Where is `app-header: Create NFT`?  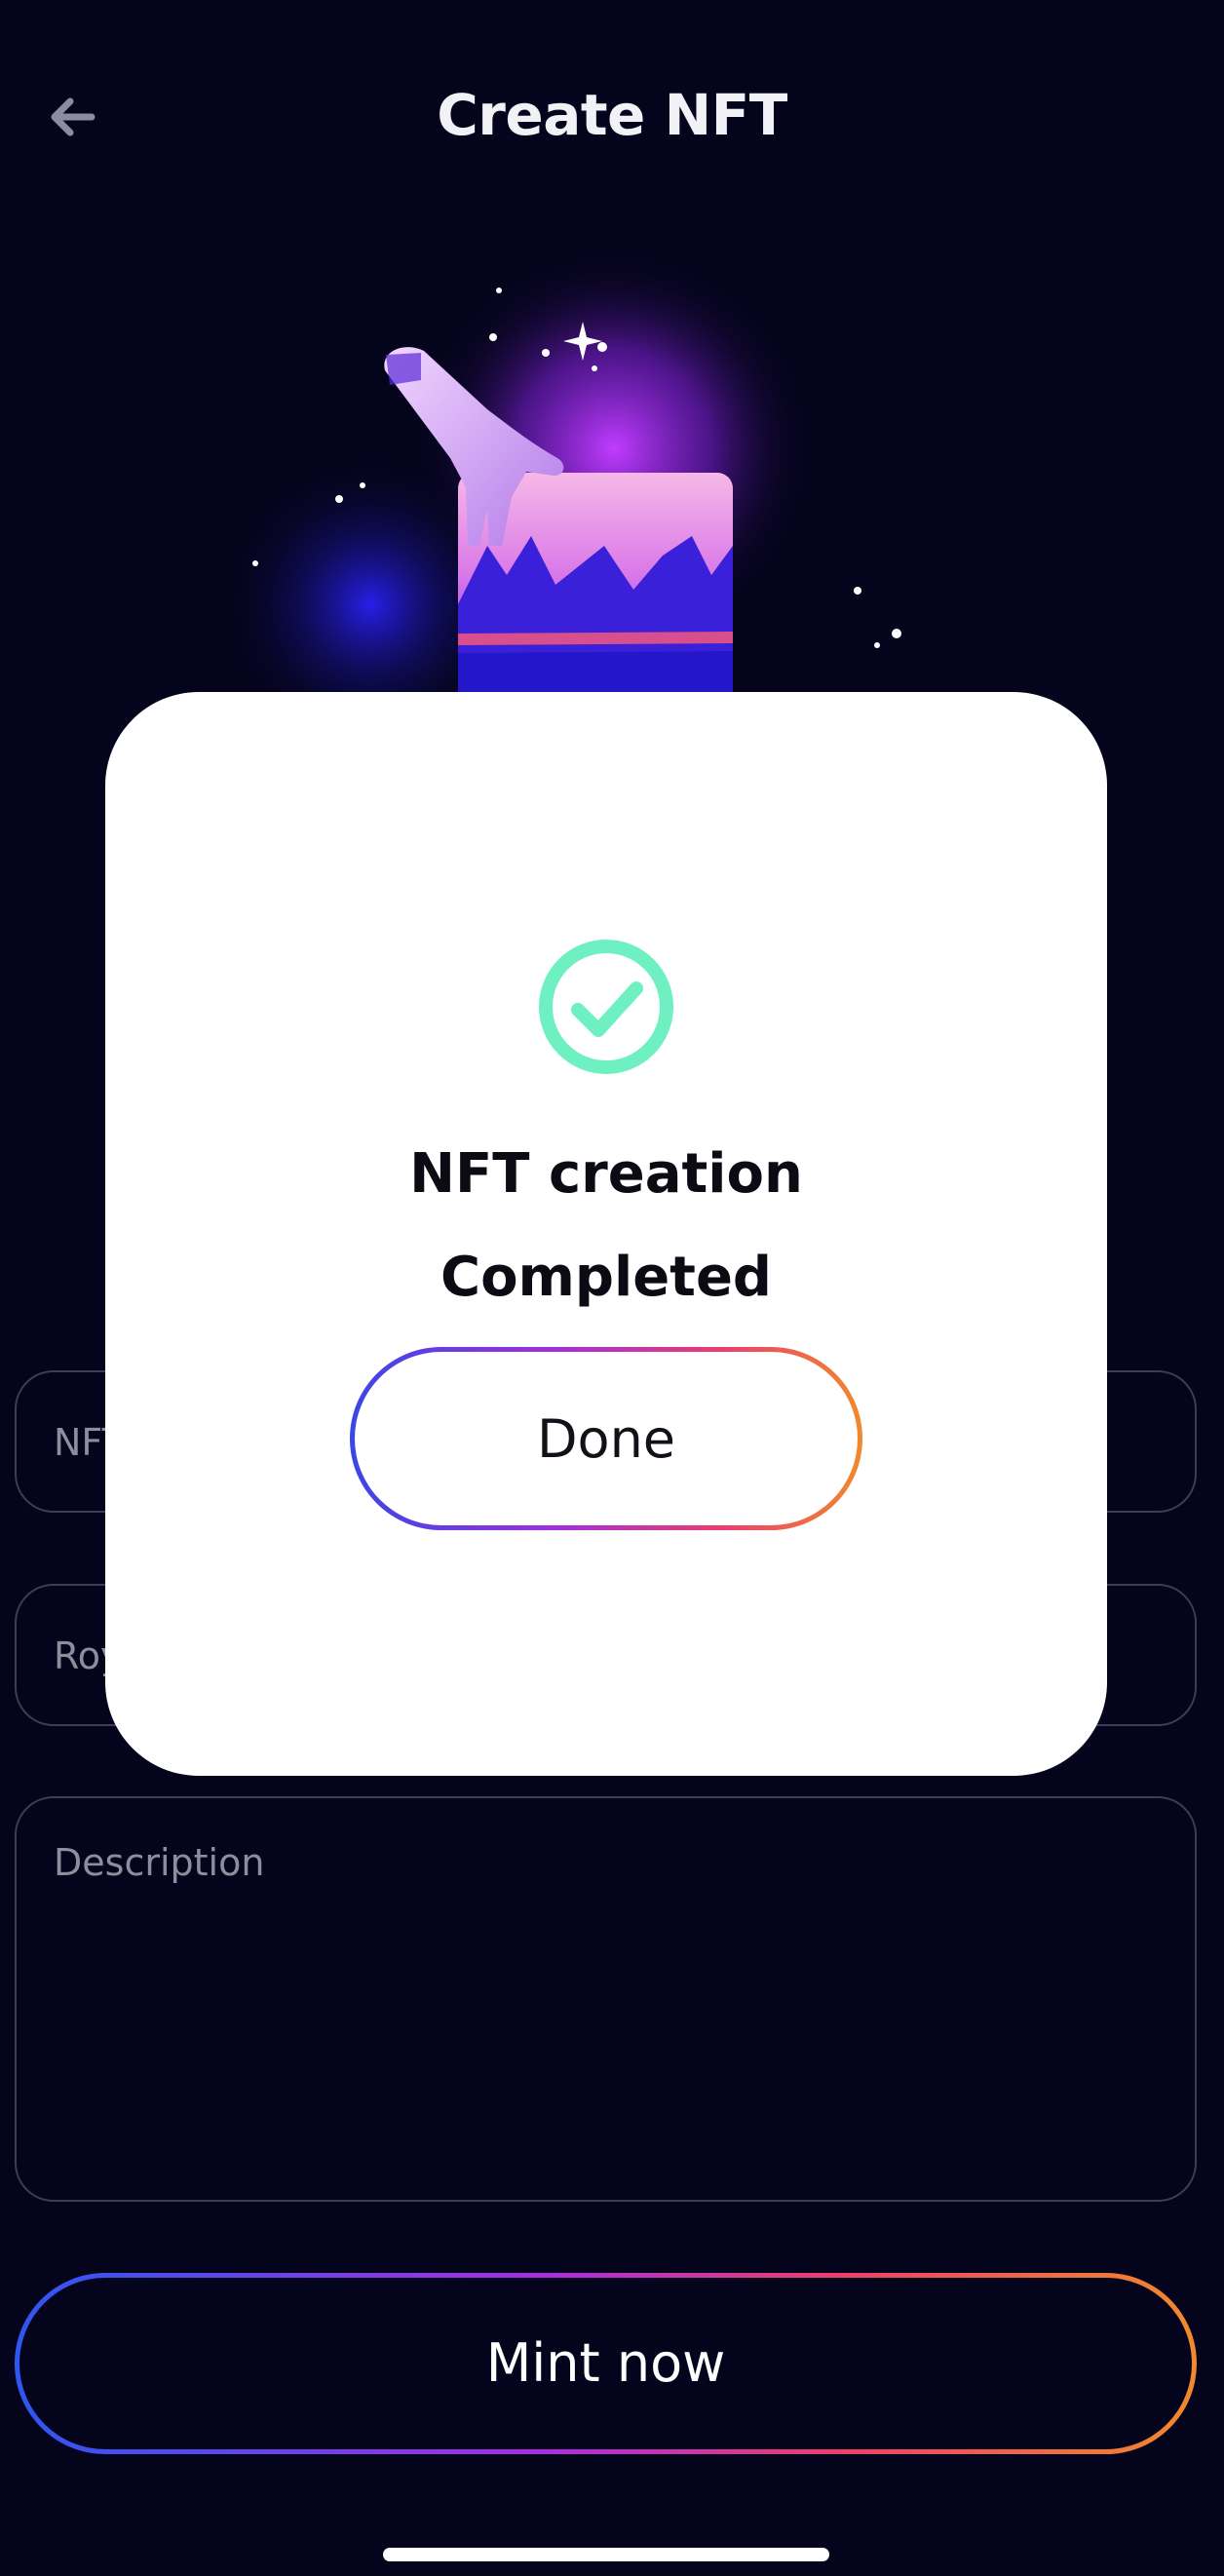
app-header: Create NFT is located at coordinates (612, 117).